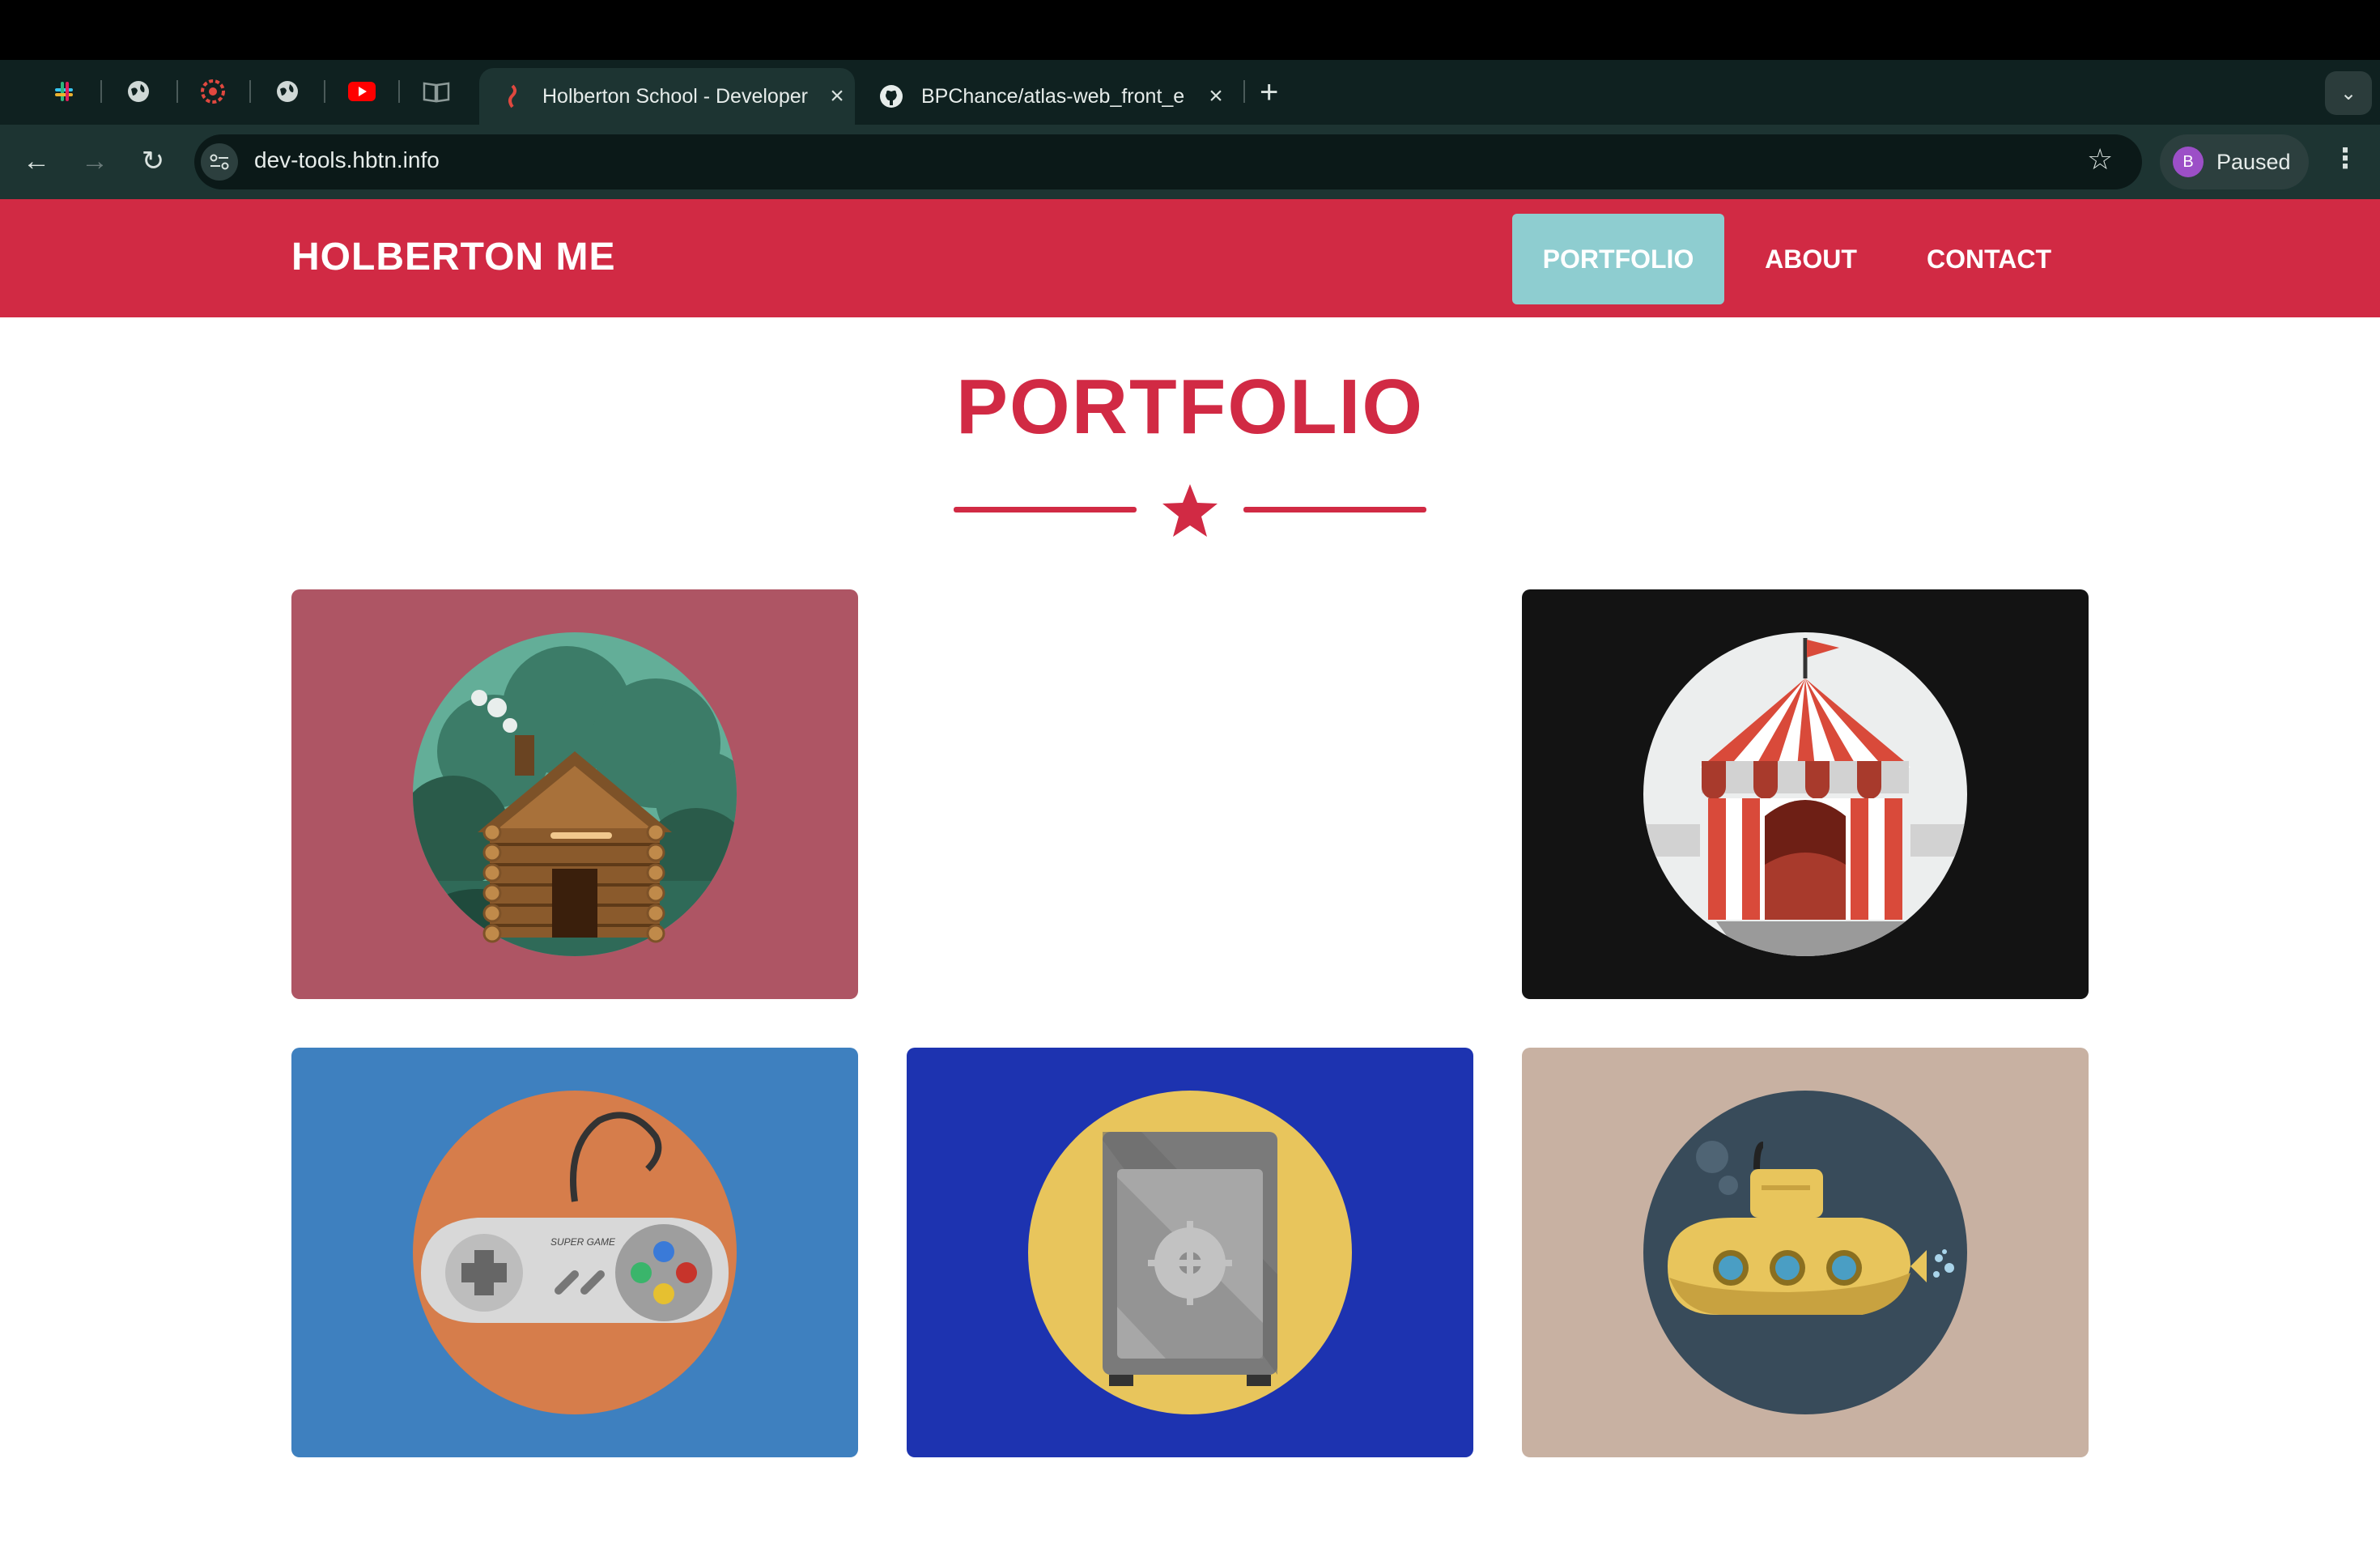 The width and height of the screenshot is (2380, 1548). What do you see at coordinates (1190, 510) in the screenshot?
I see `star-icon` at bounding box center [1190, 510].